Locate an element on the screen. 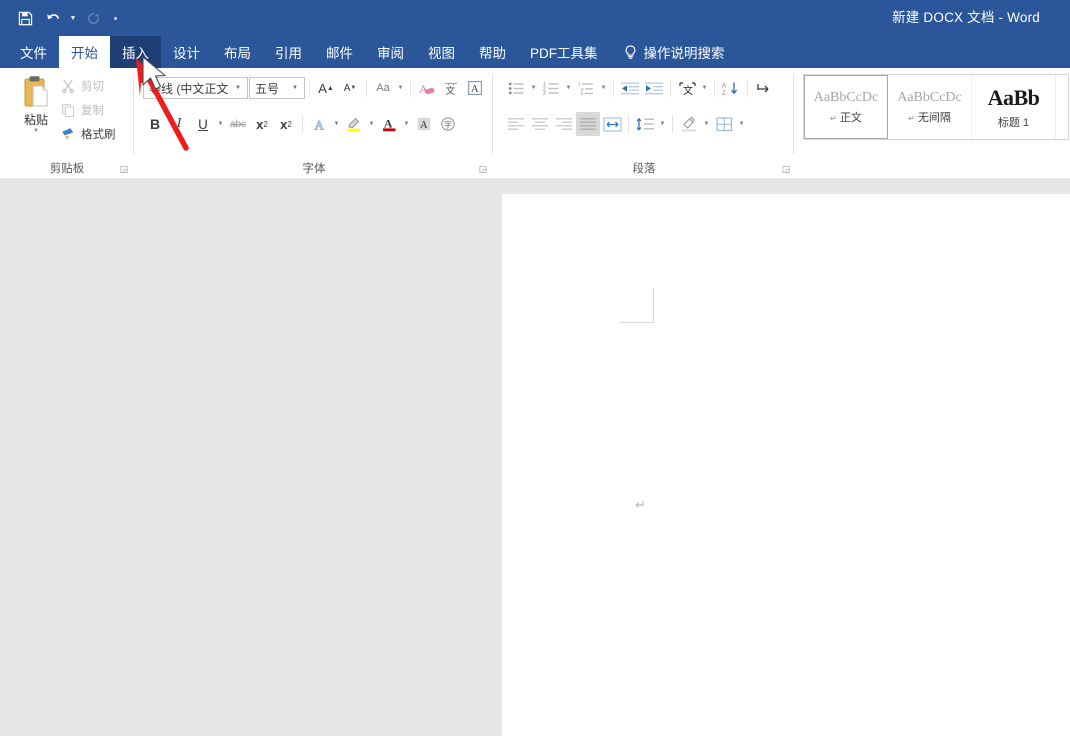  font-name-combobox: 等线 (中文正文 ▼ is located at coordinates (195, 88).